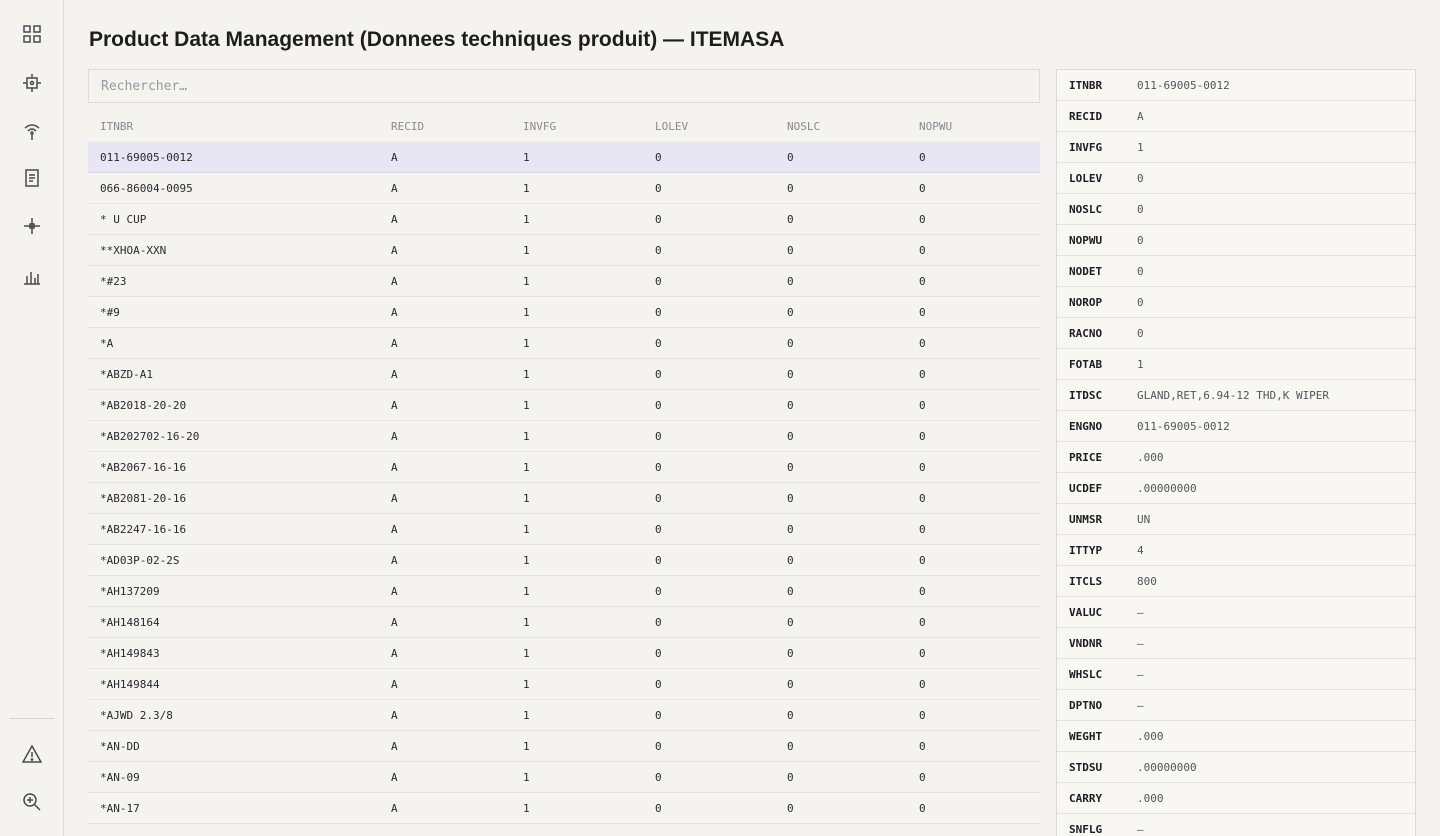  Describe the element at coordinates (1236, 736) in the screenshot. I see `detail-row: WEGHT .000` at that location.